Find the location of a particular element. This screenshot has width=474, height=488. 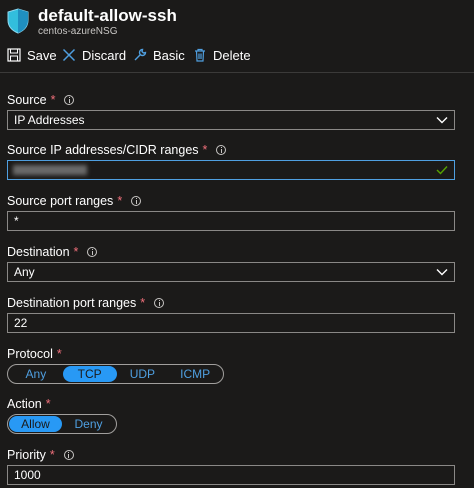

destination-label: Destination * is located at coordinates (52, 252).